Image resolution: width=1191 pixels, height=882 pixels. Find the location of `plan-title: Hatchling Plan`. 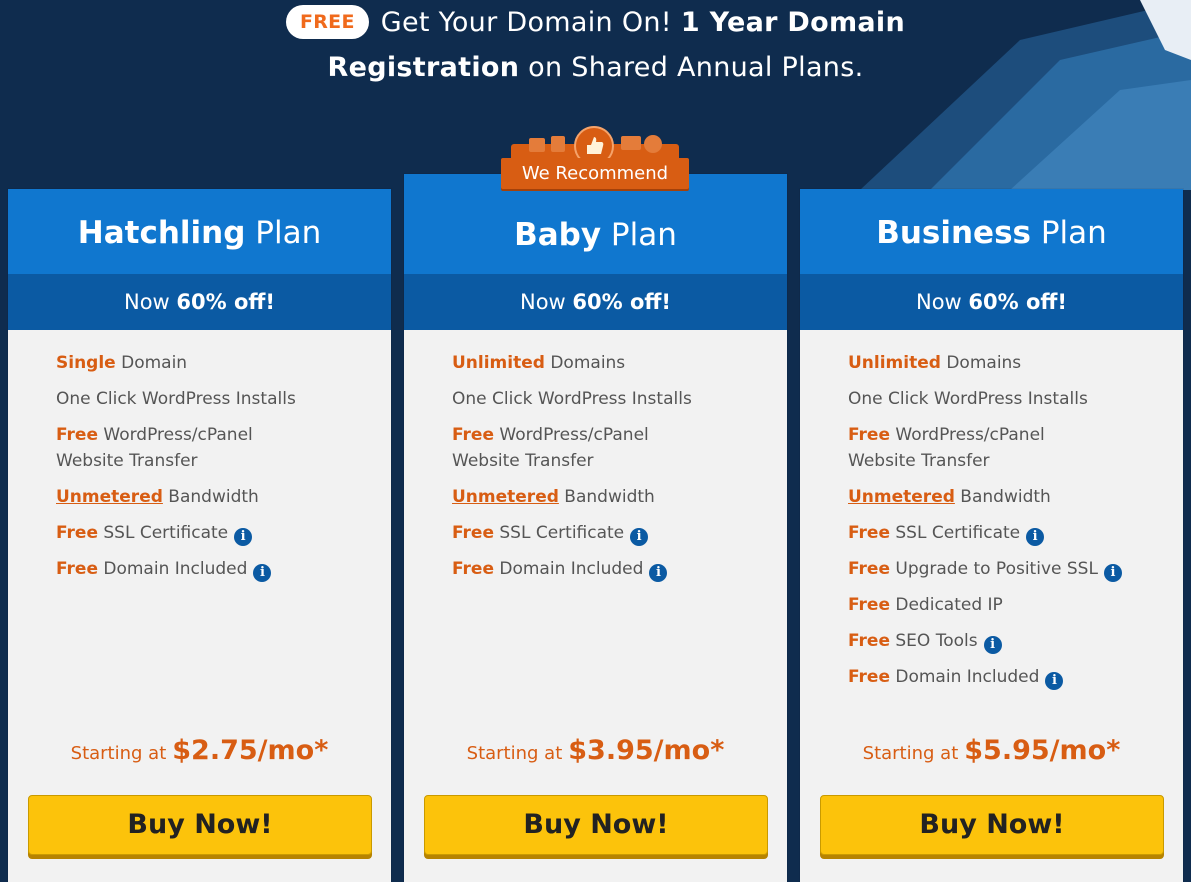

plan-title: Hatchling Plan is located at coordinates (199, 231).